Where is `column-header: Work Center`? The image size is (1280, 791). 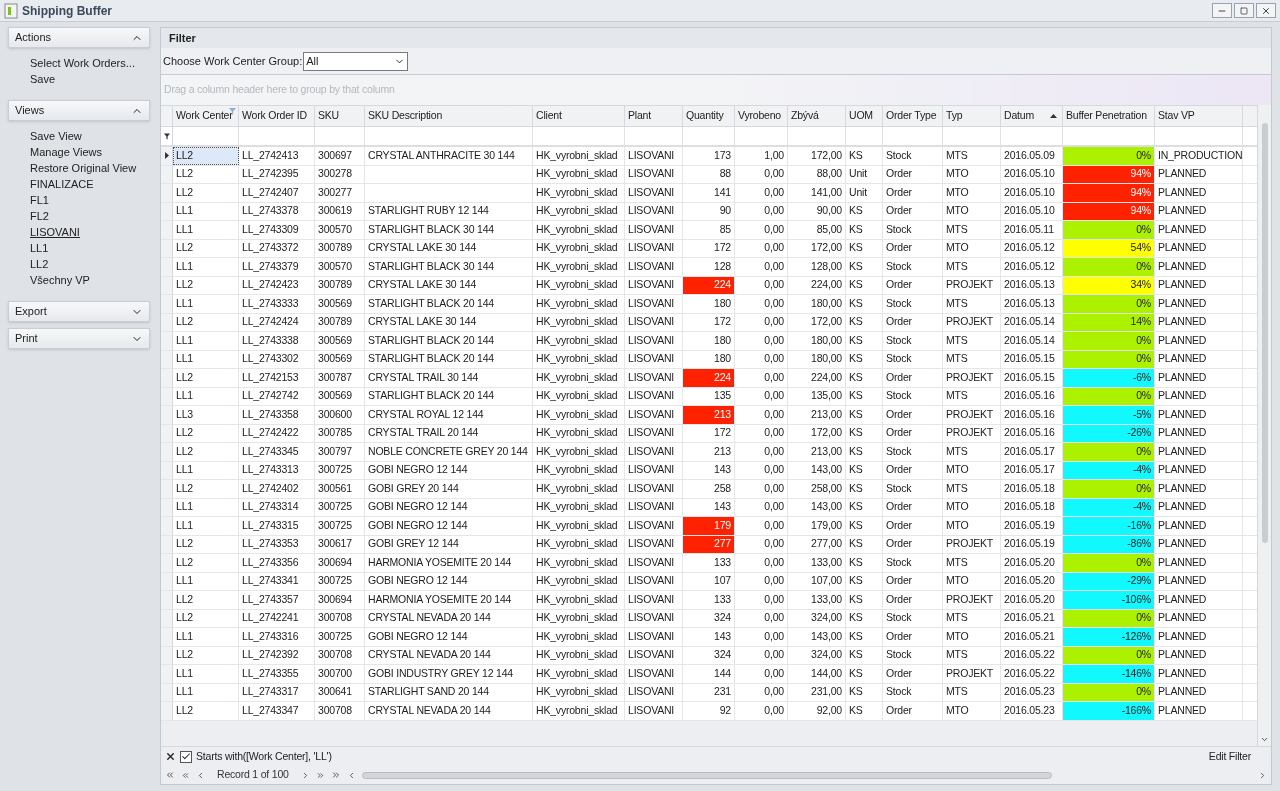 column-header: Work Center is located at coordinates (206, 116).